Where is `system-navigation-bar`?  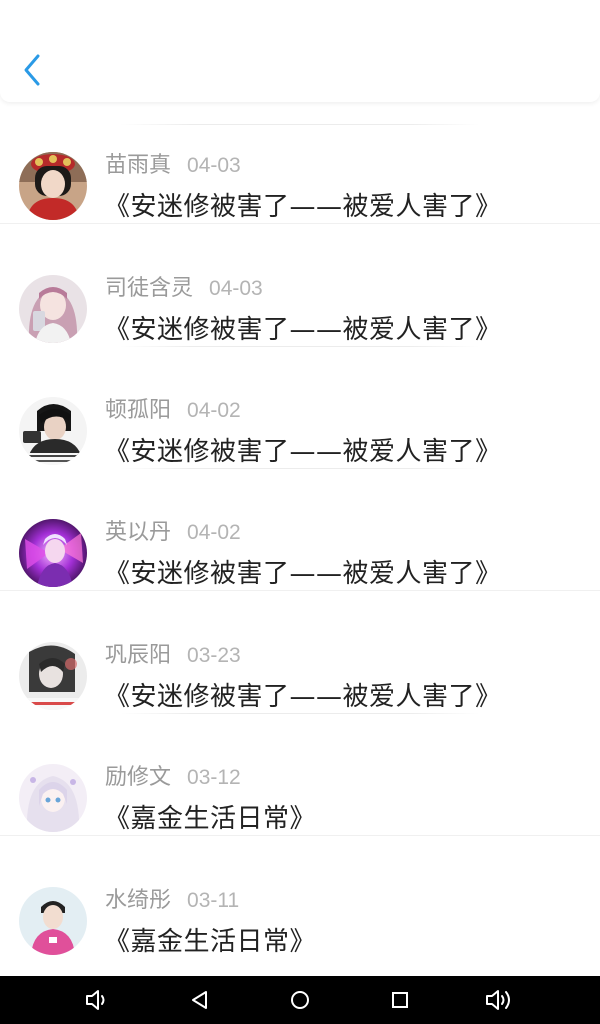 system-navigation-bar is located at coordinates (300, 1000).